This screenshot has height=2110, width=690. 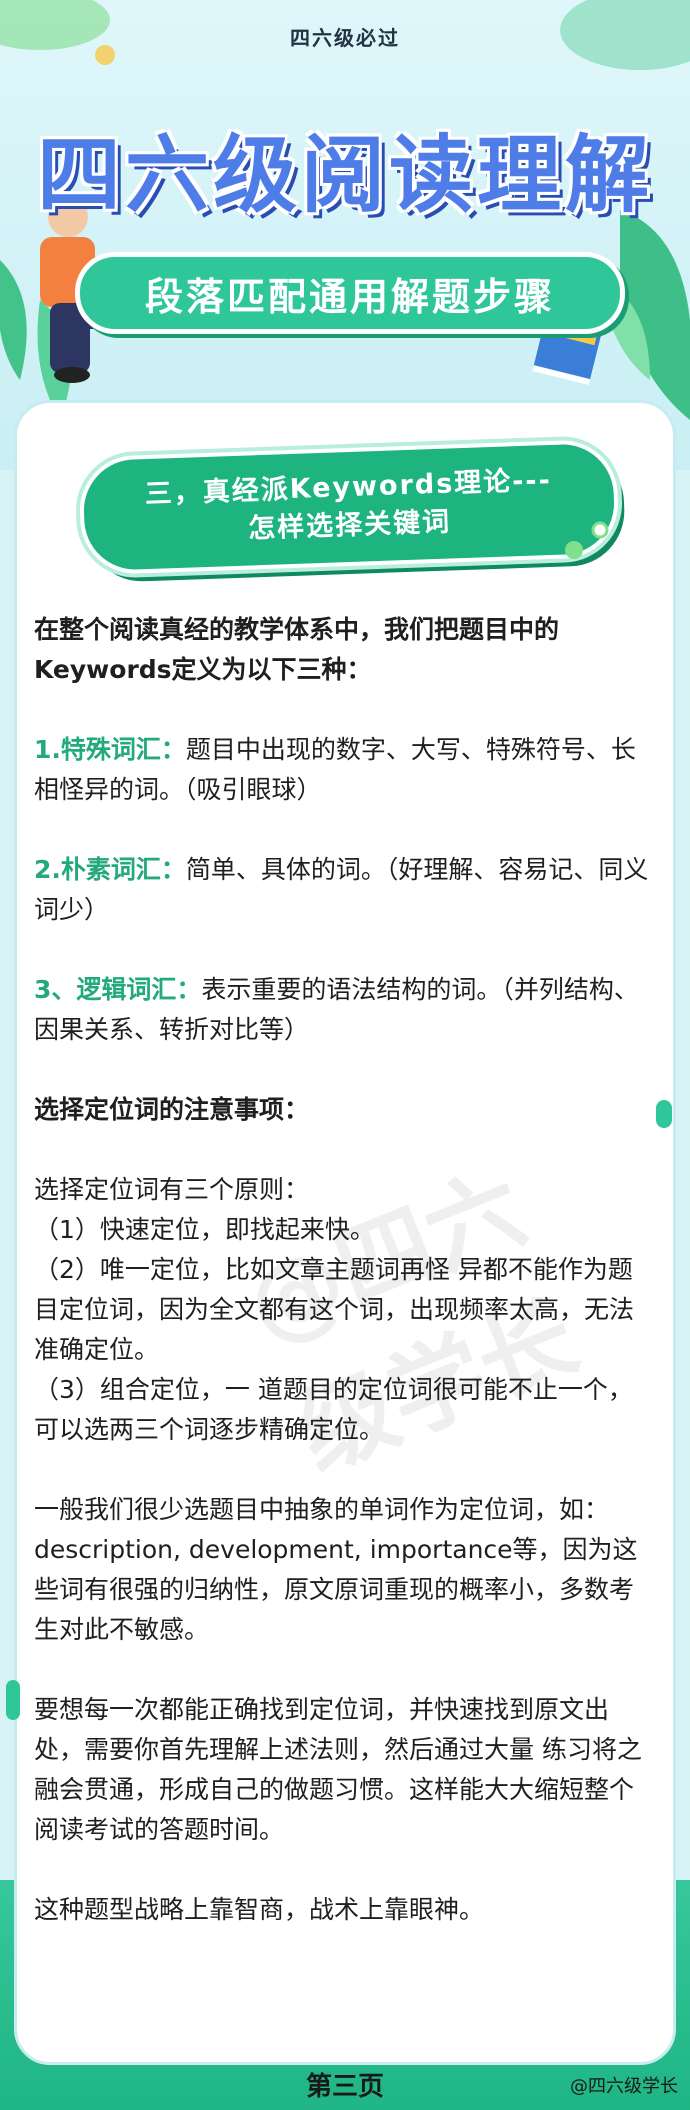 I want to click on keyword-label: 1.特殊词汇：, so click(x=110, y=749).